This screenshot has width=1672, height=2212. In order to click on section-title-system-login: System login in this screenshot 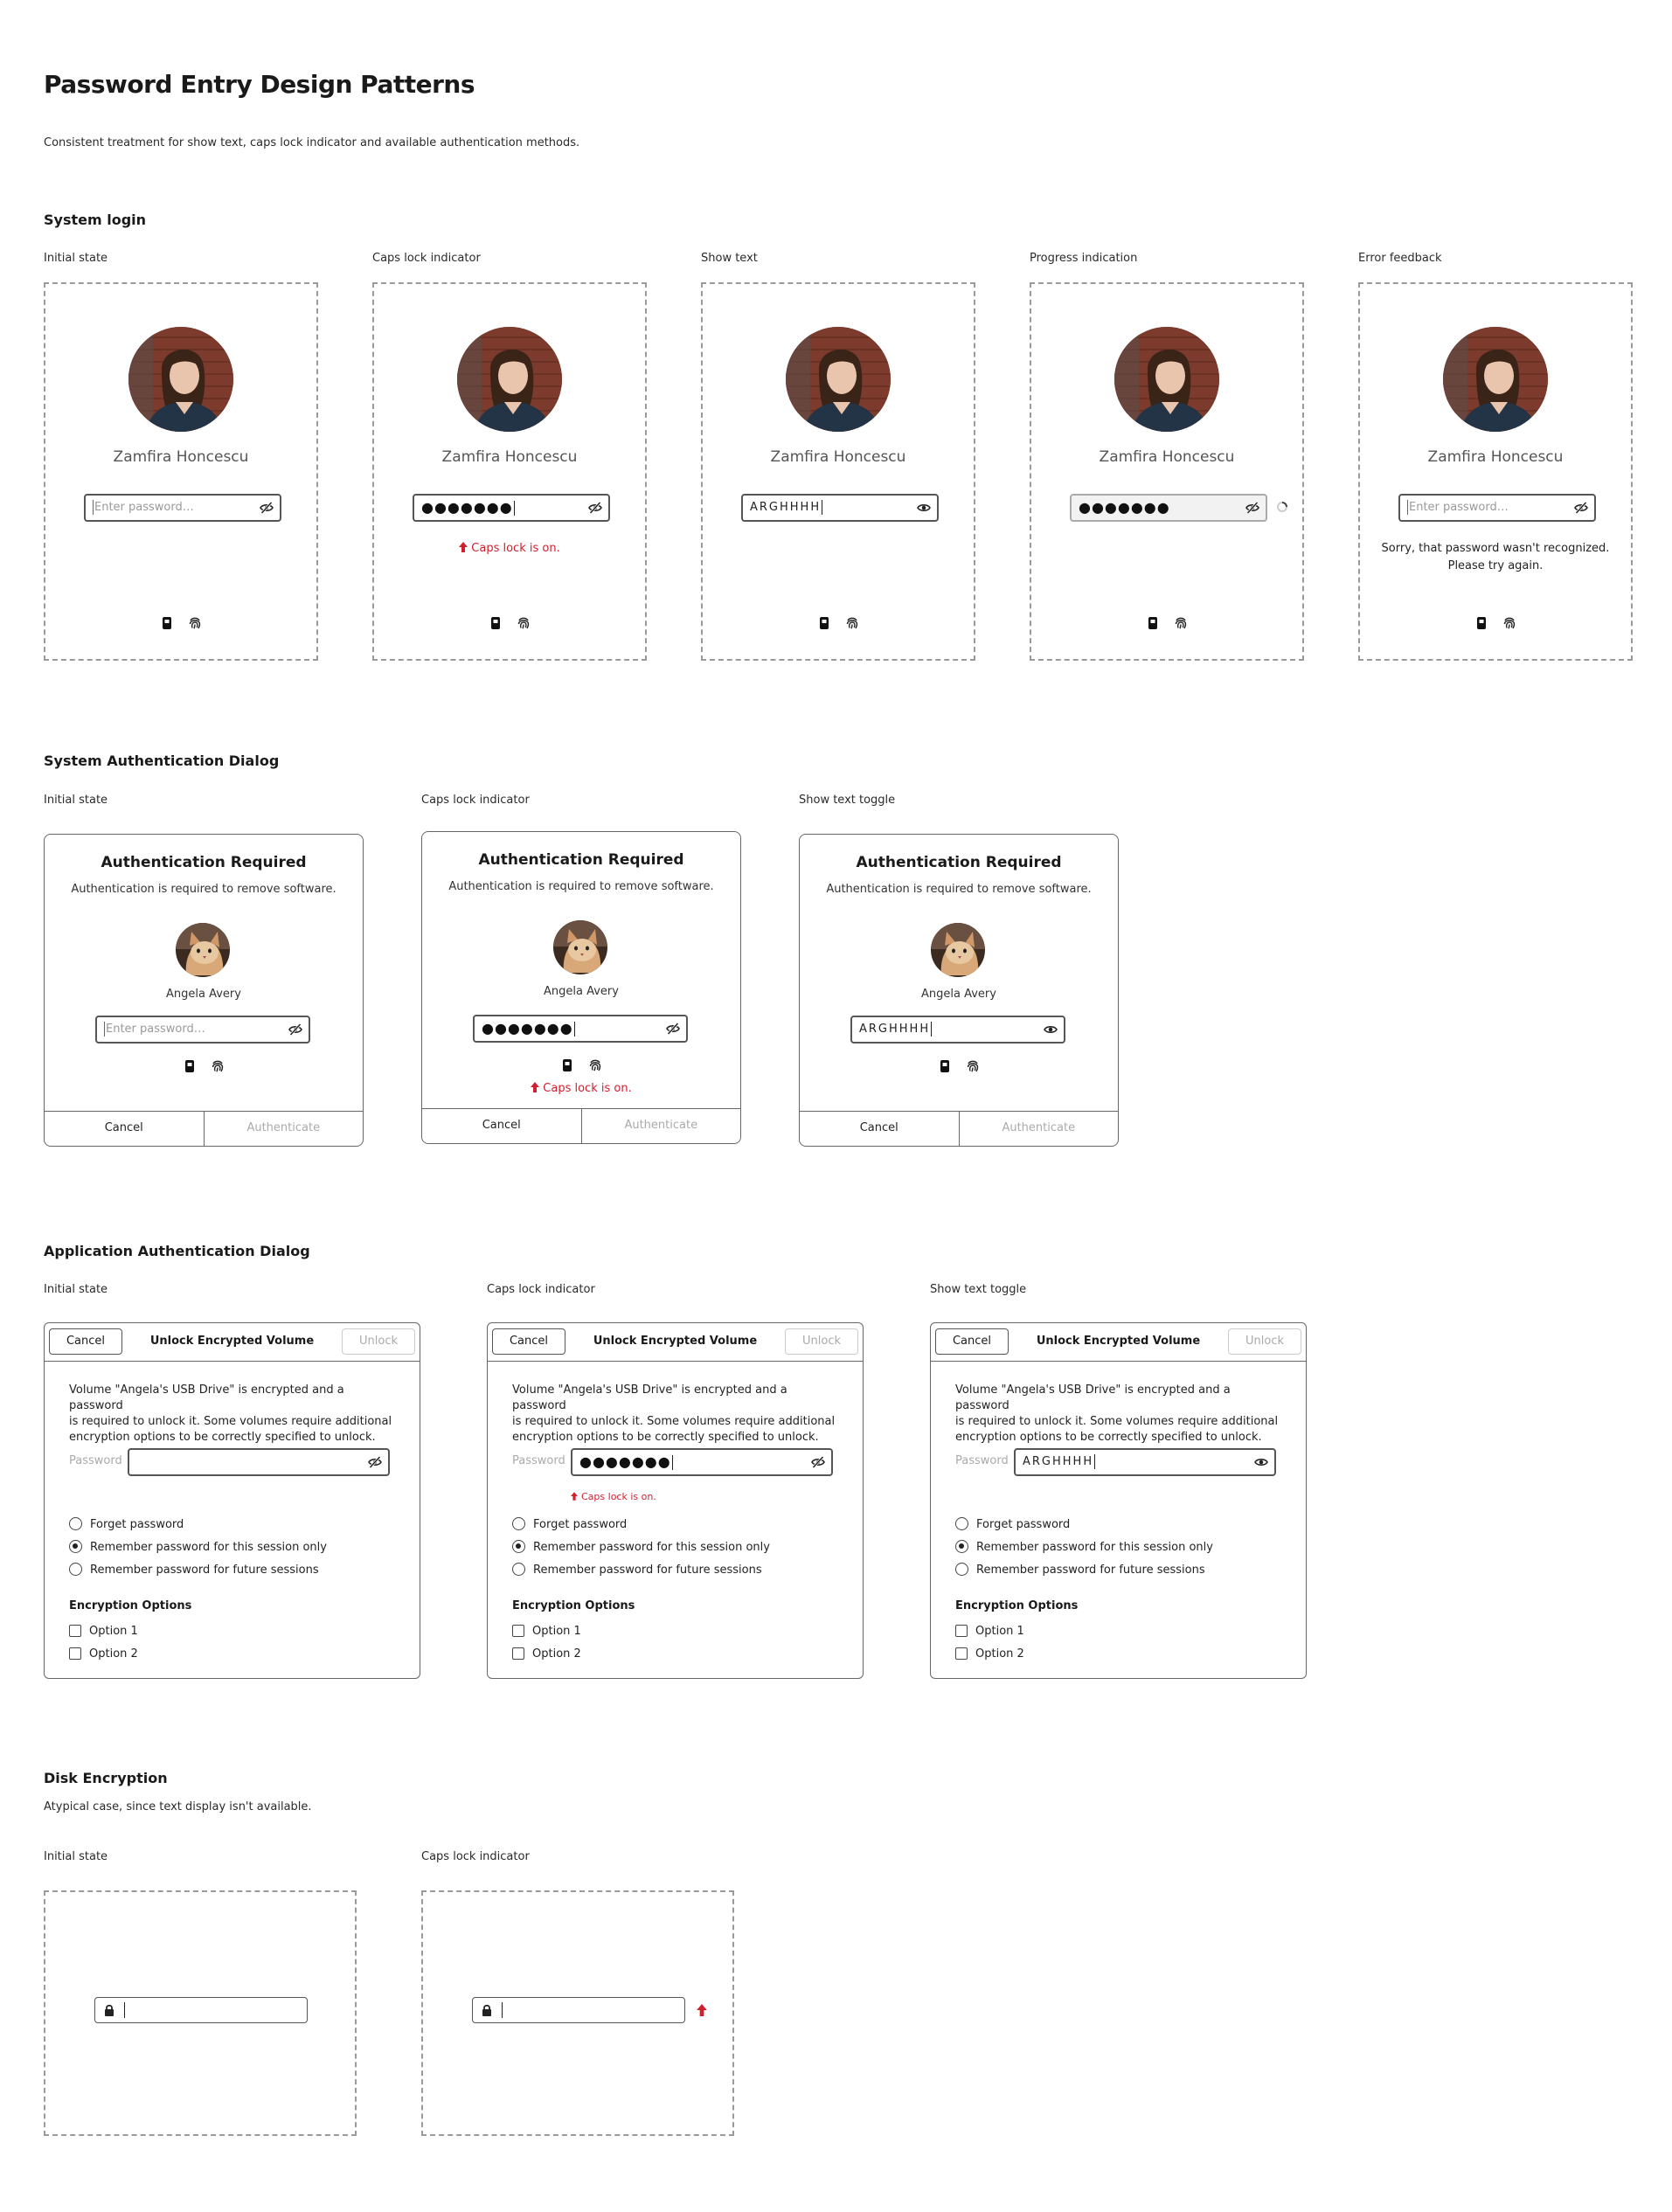, I will do `click(96, 219)`.